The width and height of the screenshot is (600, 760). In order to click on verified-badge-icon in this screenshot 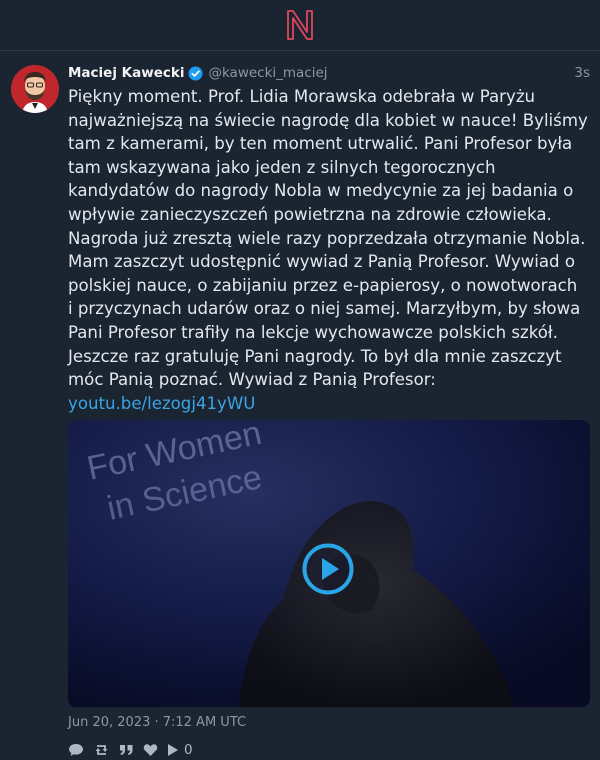, I will do `click(195, 73)`.